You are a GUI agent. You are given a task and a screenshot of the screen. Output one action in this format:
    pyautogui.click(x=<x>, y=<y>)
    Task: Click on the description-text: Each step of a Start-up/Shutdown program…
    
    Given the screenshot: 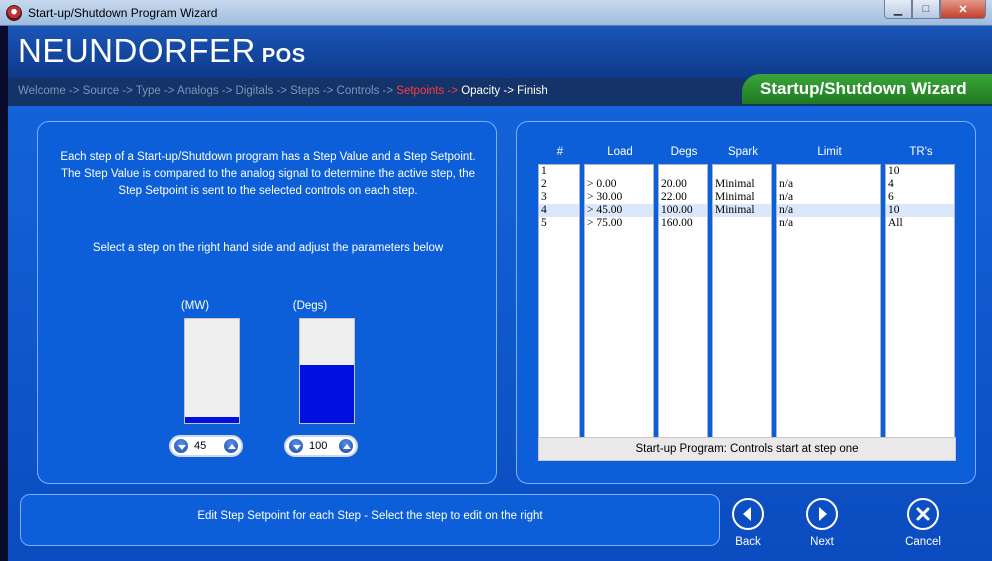 What is the action you would take?
    pyautogui.click(x=268, y=174)
    